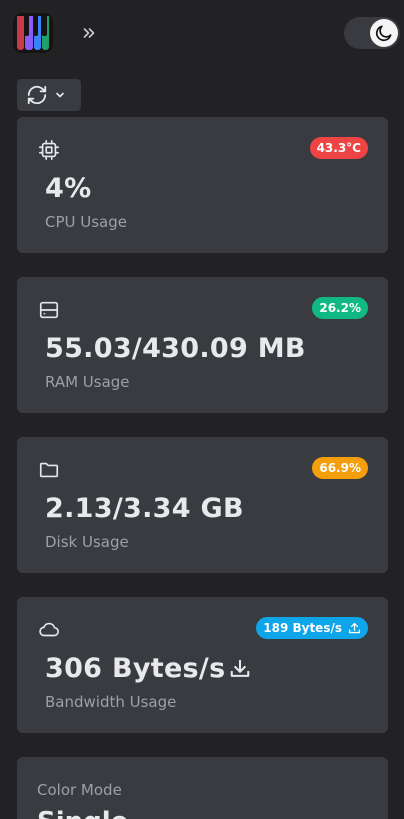 The image size is (404, 819). I want to click on chevron-down-icon, so click(60, 95).